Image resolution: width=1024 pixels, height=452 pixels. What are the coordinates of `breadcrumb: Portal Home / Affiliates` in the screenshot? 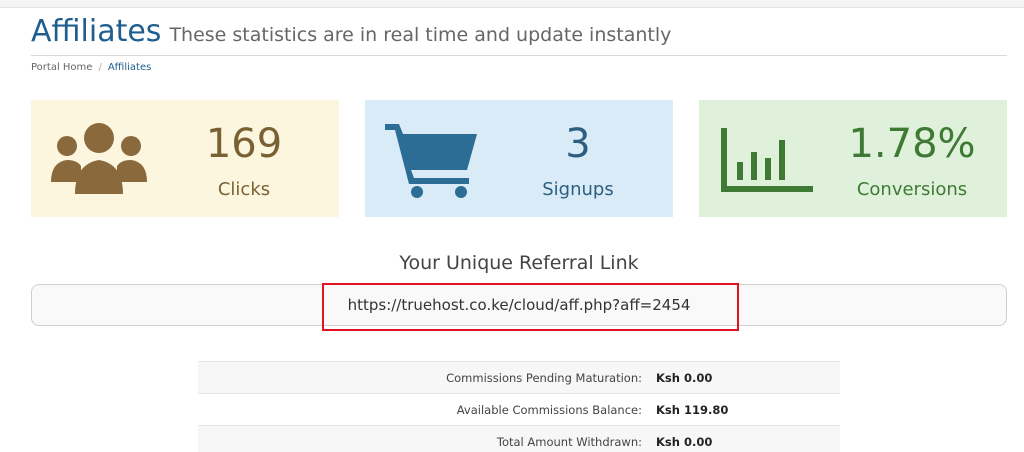 It's located at (91, 67).